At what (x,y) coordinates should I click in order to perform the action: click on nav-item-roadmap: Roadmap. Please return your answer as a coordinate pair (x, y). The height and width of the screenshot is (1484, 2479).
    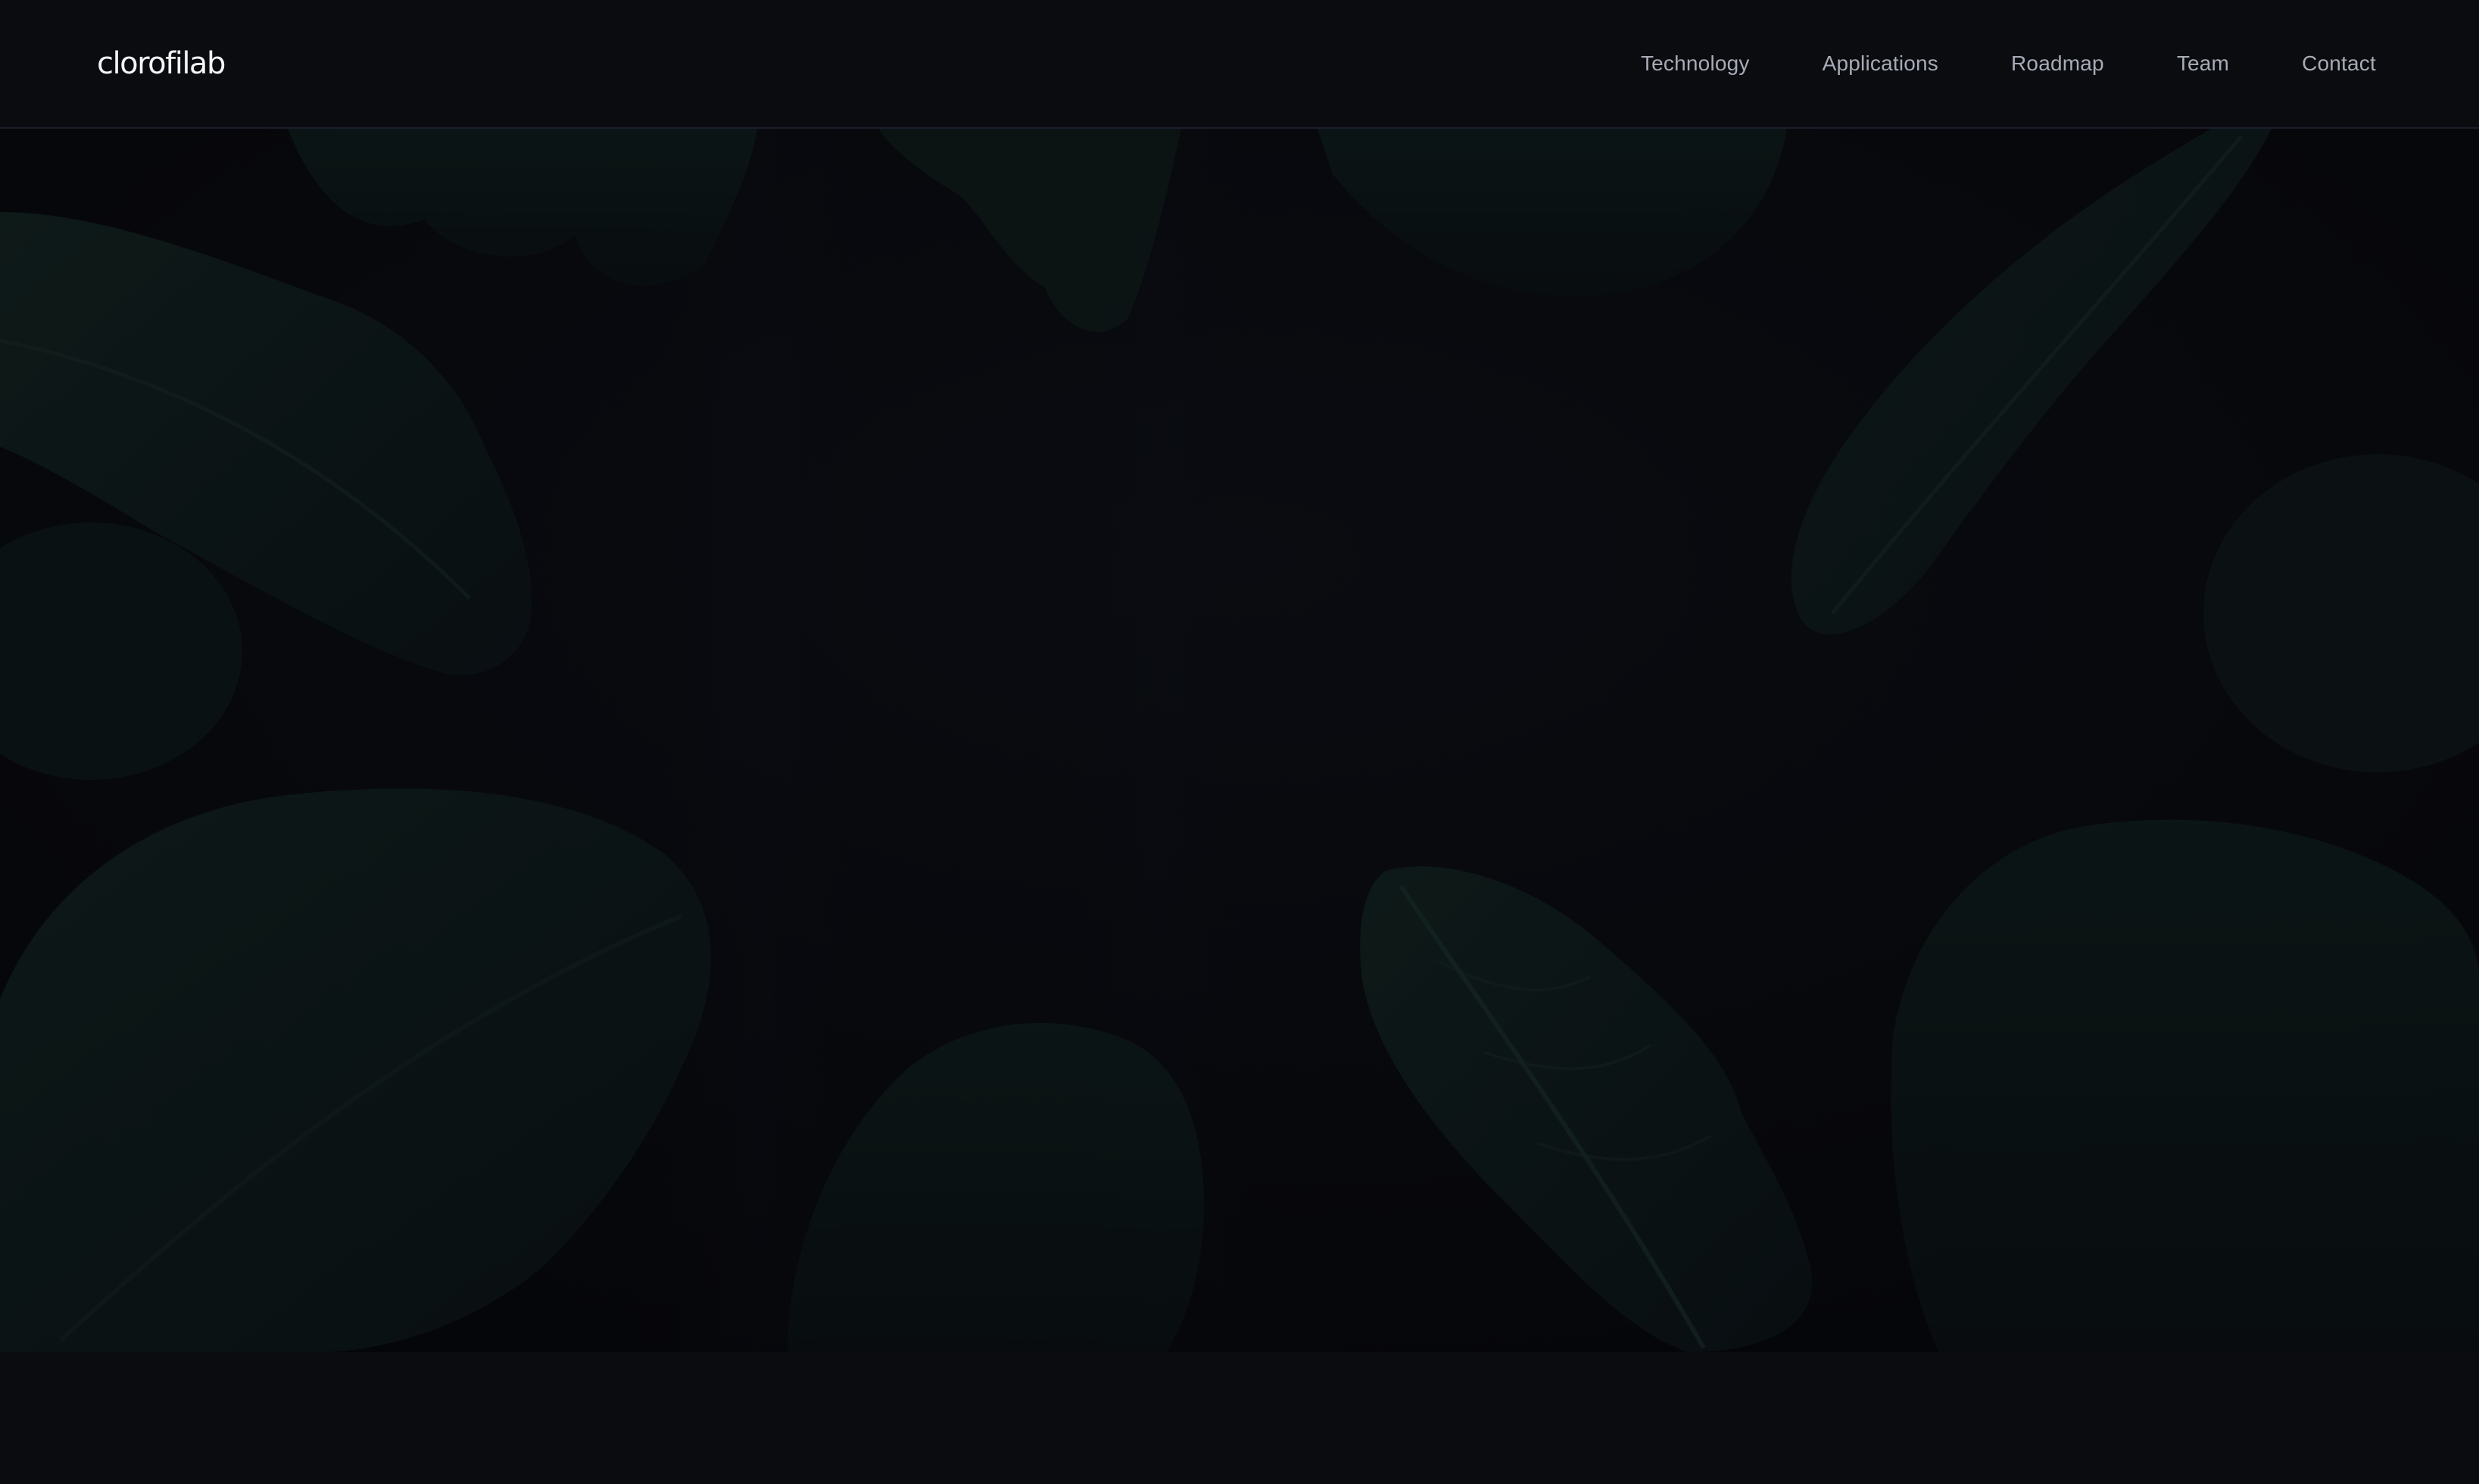
    Looking at the image, I should click on (2058, 63).